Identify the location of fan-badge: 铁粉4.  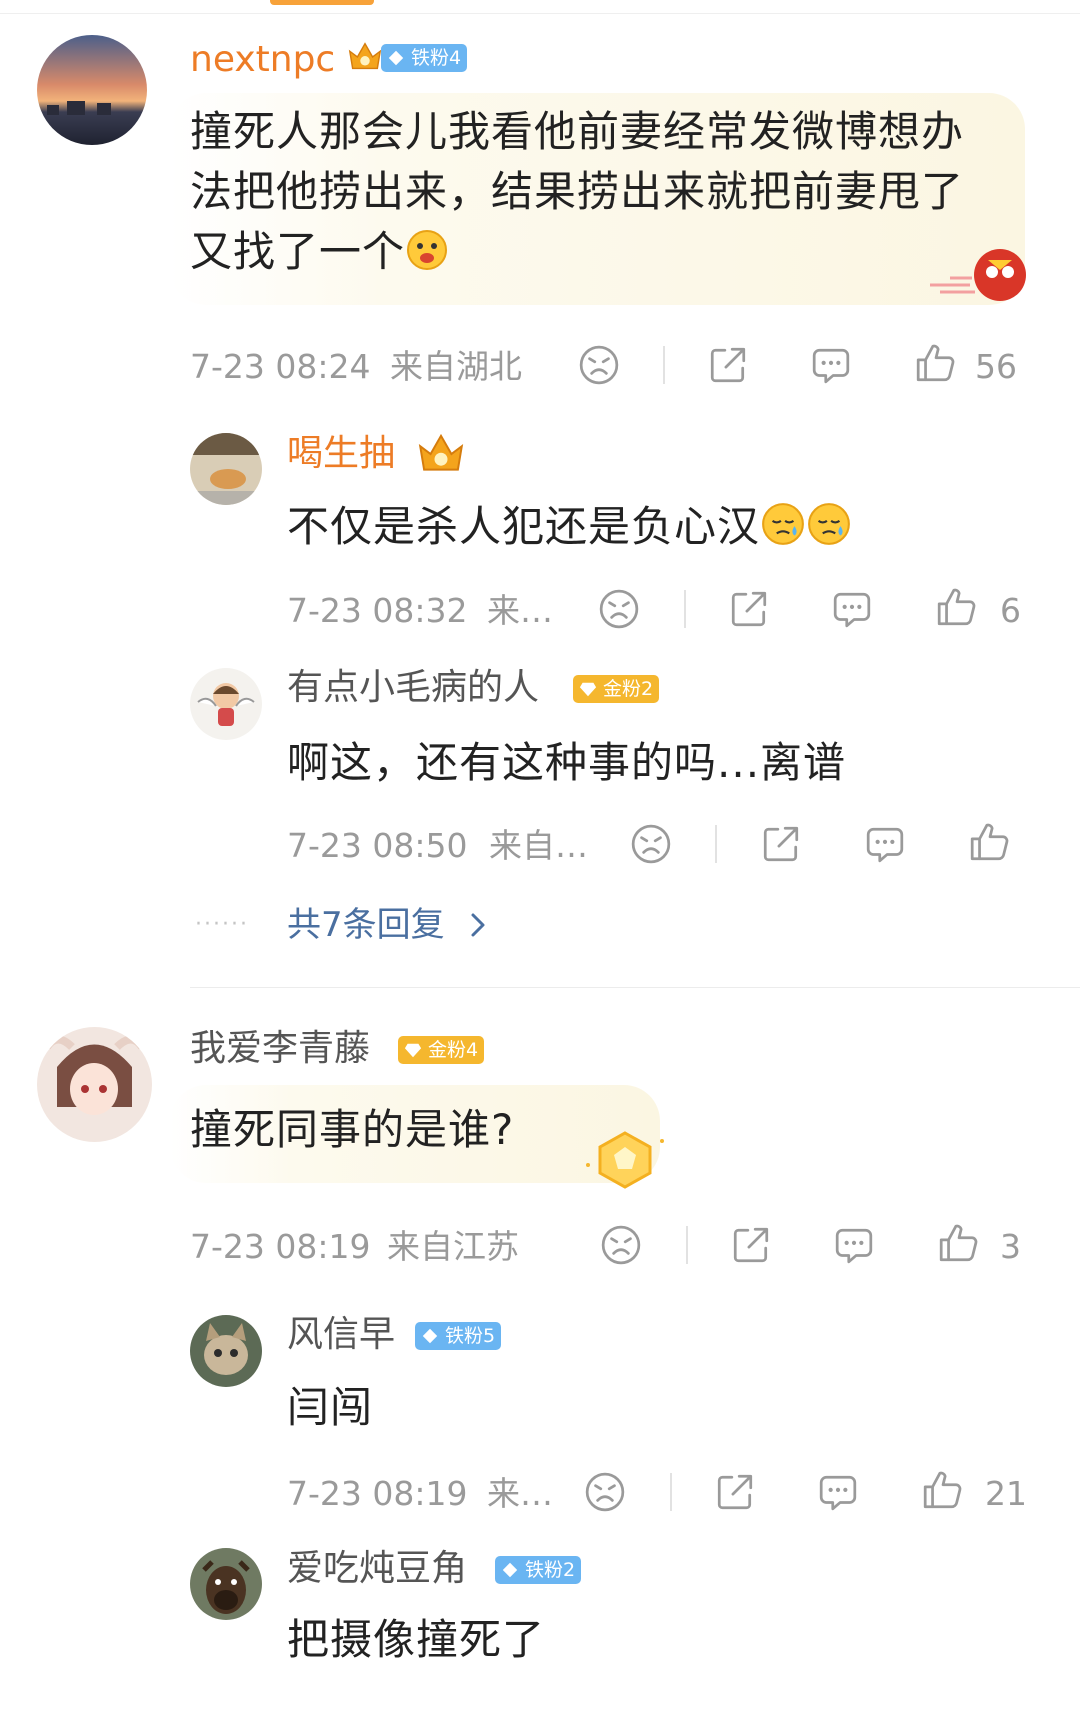
(424, 58).